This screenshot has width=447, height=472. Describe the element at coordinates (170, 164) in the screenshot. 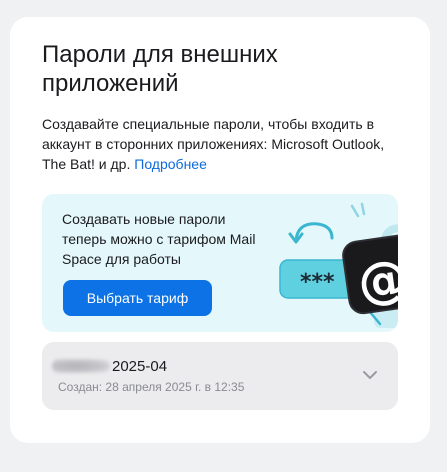

I see `more-link: Подробнее` at that location.